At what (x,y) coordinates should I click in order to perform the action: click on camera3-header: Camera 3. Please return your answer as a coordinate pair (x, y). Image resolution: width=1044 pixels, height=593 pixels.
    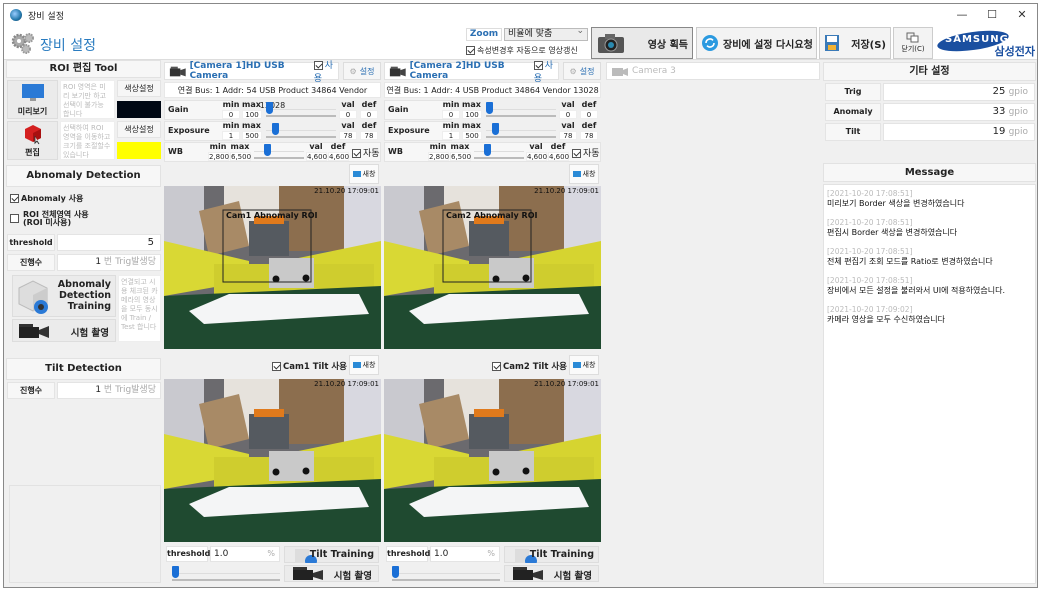
    Looking at the image, I should click on (713, 71).